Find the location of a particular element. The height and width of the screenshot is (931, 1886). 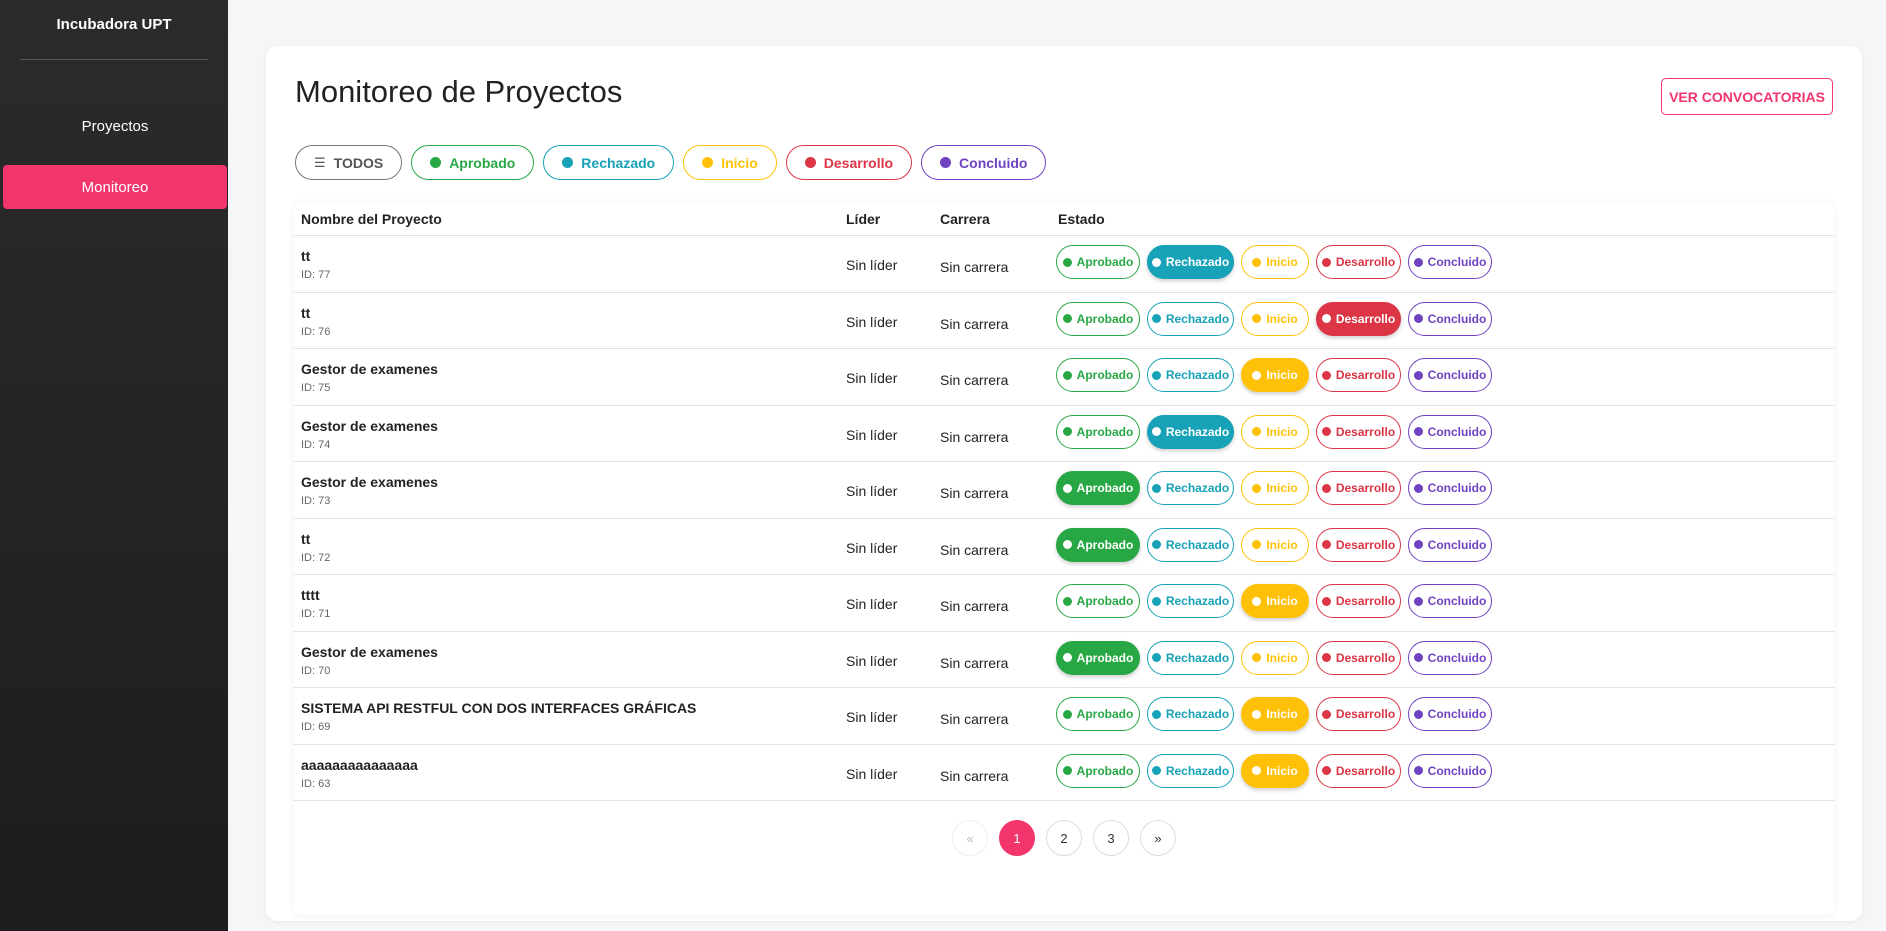

pagination-next: » is located at coordinates (1158, 838).